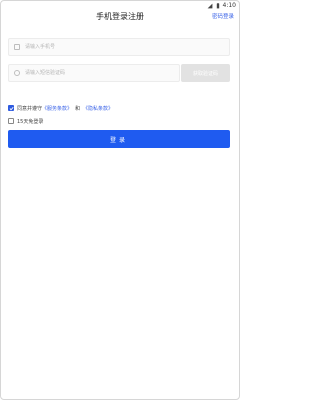 The image size is (320, 400). Describe the element at coordinates (30, 108) in the screenshot. I see `agreement-prefix: 同意并遵守` at that location.